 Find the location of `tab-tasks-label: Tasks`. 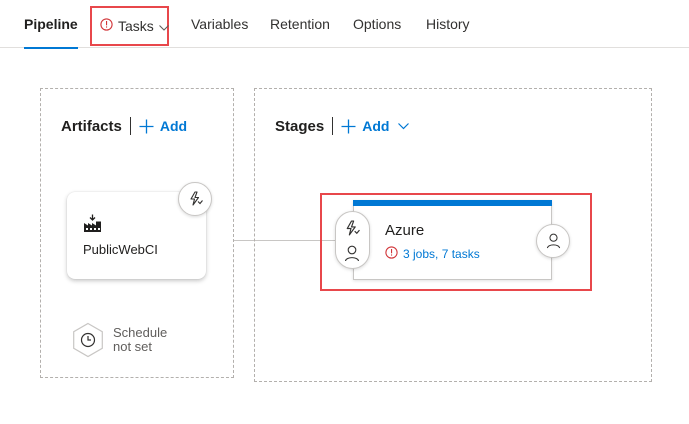

tab-tasks-label: Tasks is located at coordinates (136, 26).